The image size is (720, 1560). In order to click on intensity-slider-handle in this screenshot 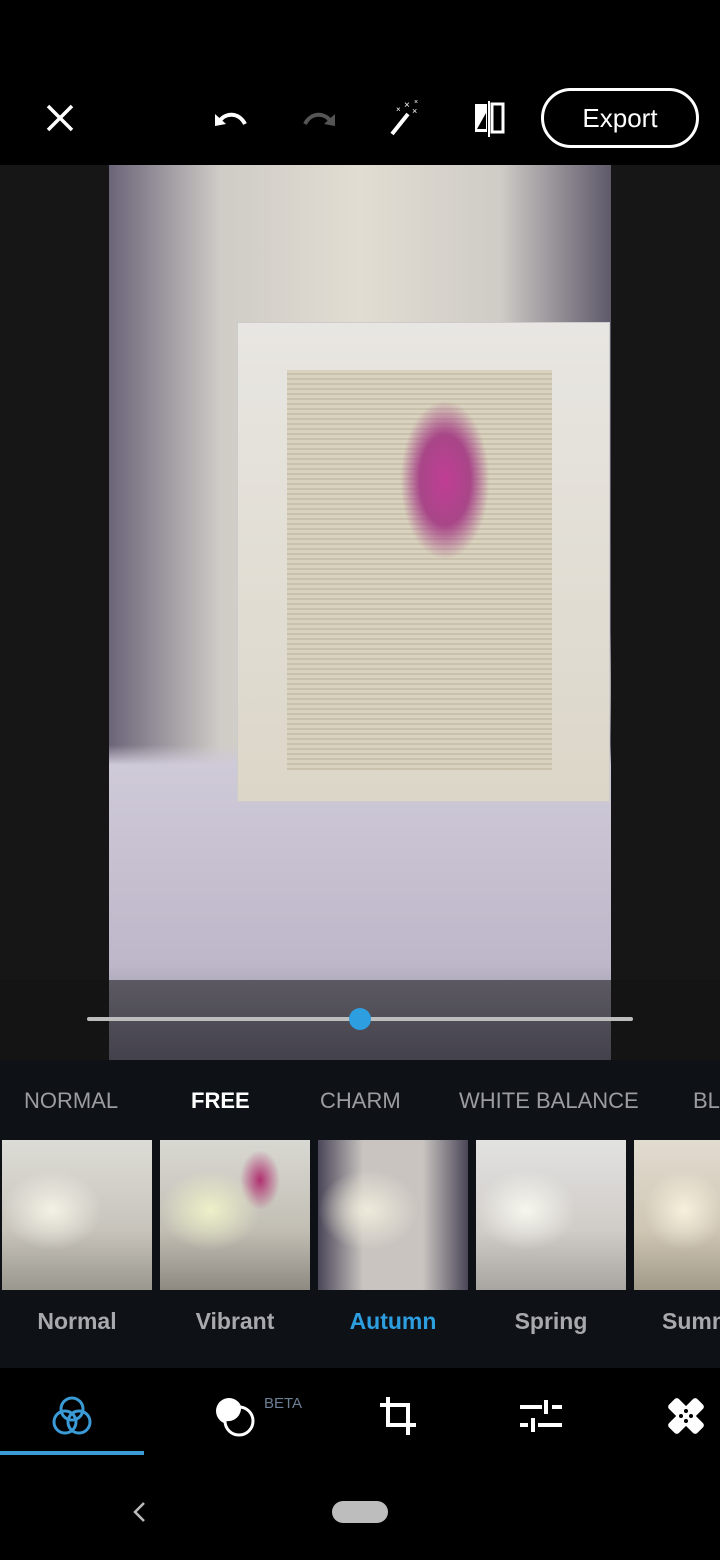, I will do `click(360, 1019)`.